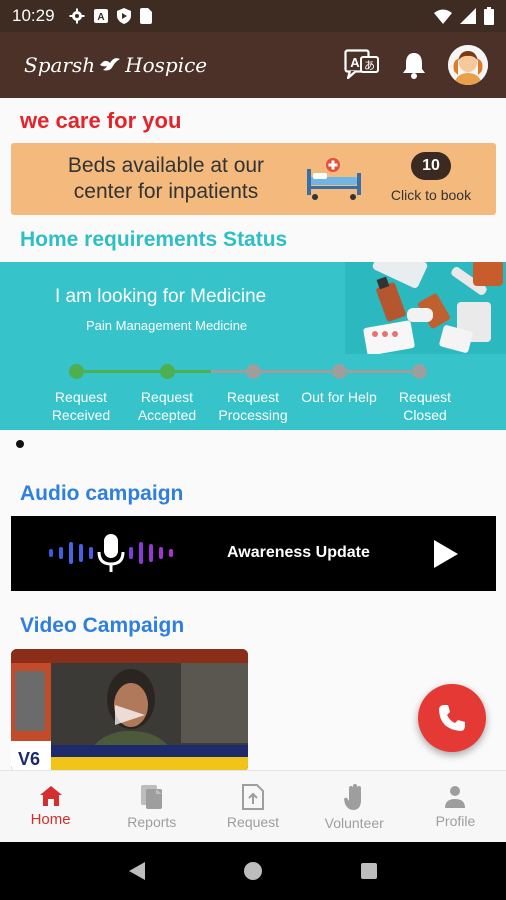 The width and height of the screenshot is (506, 900). Describe the element at coordinates (151, 796) in the screenshot. I see `reports-icon` at that location.